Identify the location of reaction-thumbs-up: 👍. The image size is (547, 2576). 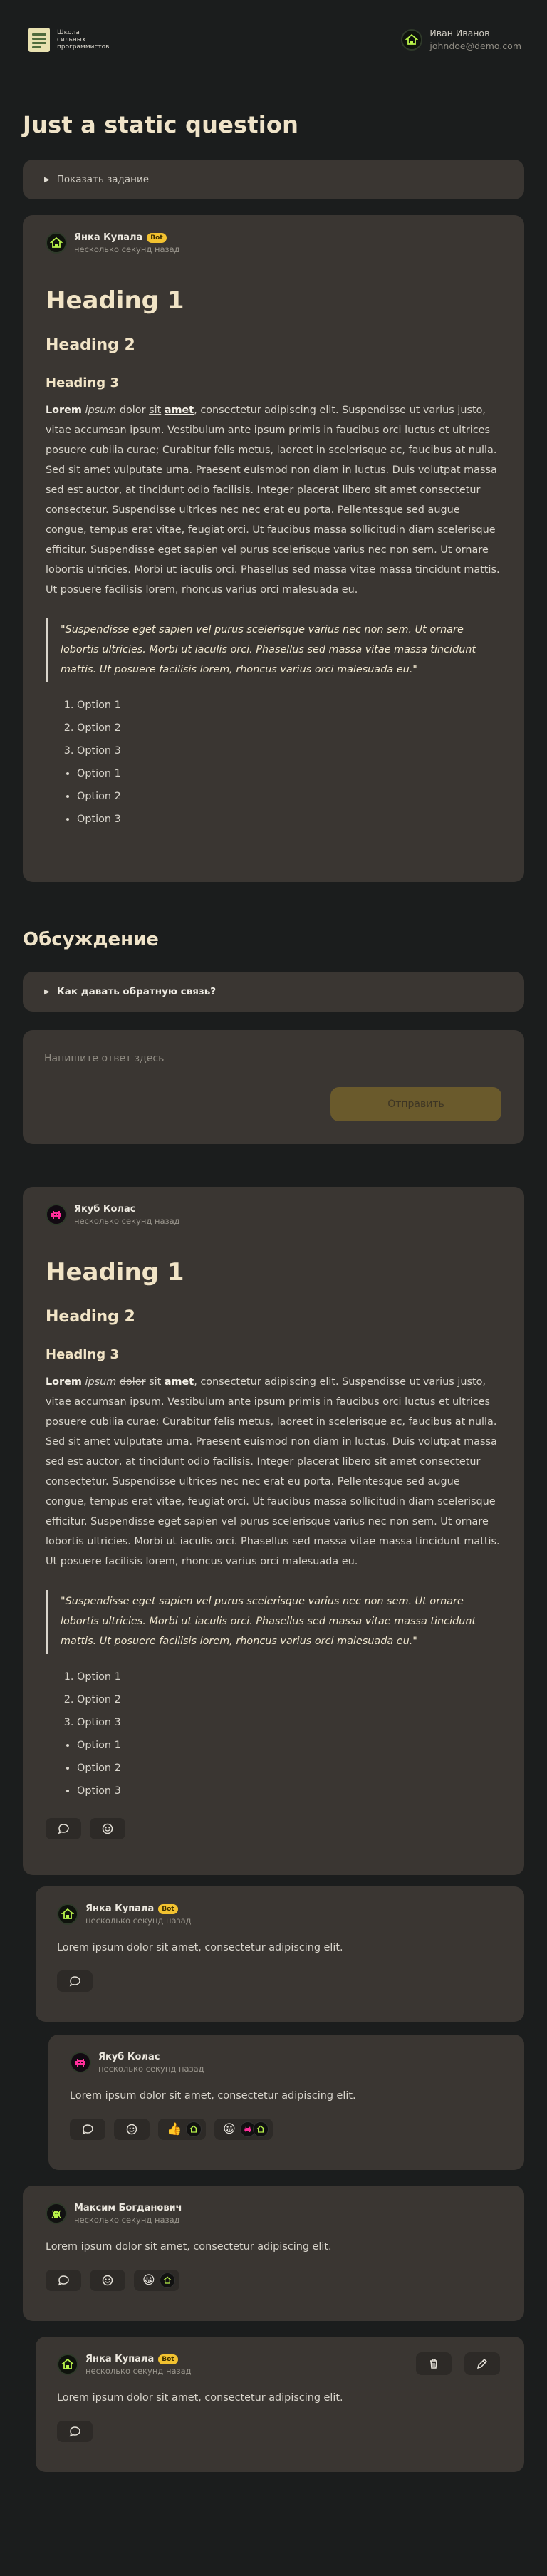
(182, 2129).